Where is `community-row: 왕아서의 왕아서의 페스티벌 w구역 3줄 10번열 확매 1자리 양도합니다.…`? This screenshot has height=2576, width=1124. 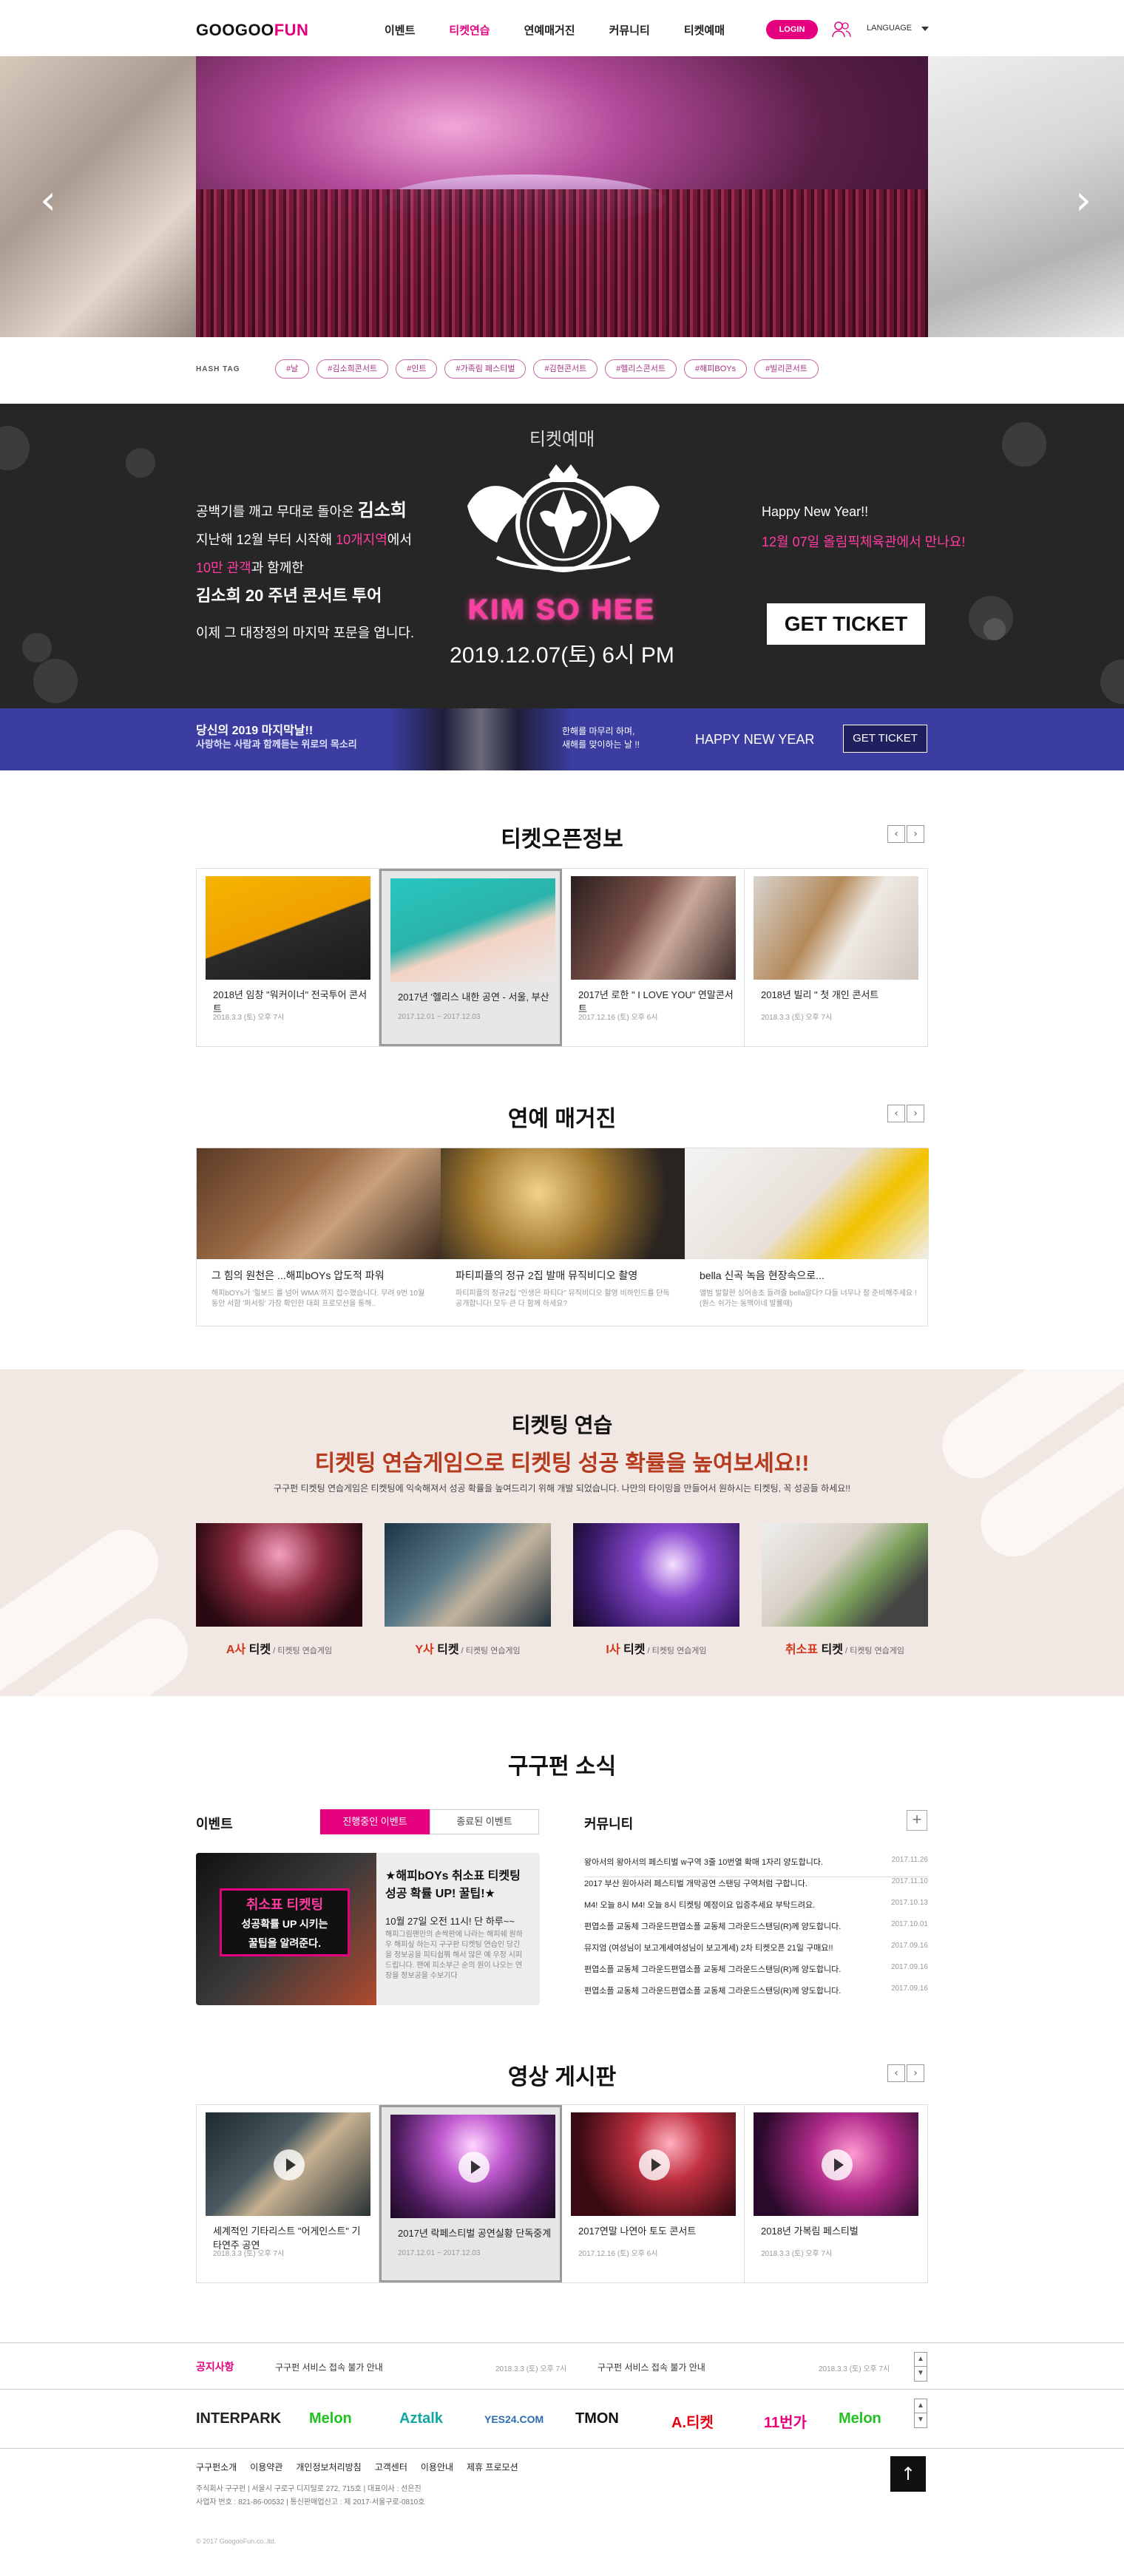 community-row: 왕아서의 왕아서의 페스티벌 w구역 3줄 10번열 확매 1자리 양도합니다.… is located at coordinates (756, 1866).